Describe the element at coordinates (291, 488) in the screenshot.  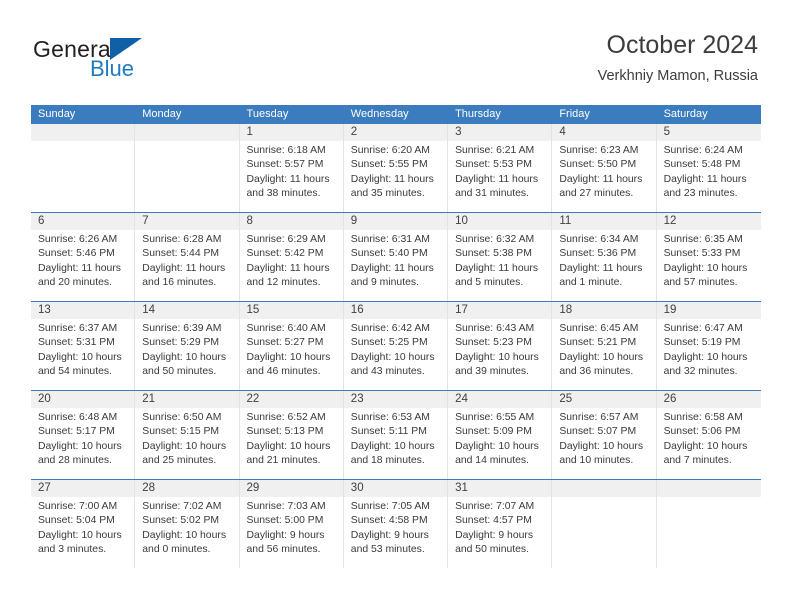
I see `day-number: 29` at that location.